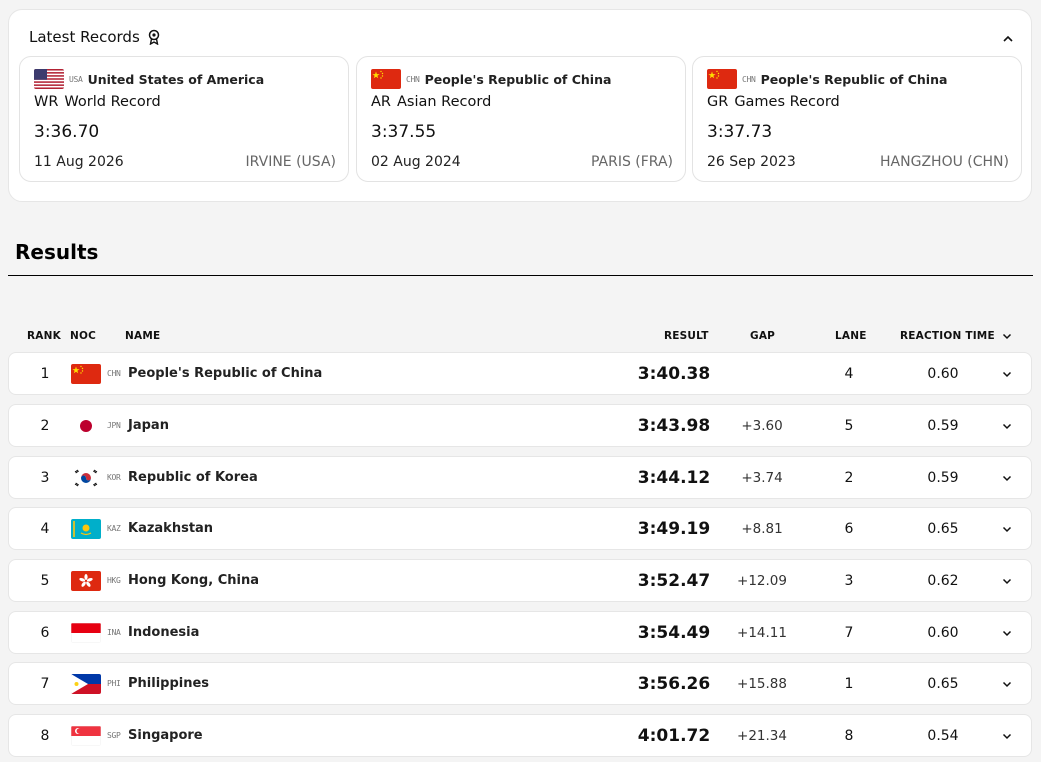  I want to click on col-head-gap: GAP, so click(763, 336).